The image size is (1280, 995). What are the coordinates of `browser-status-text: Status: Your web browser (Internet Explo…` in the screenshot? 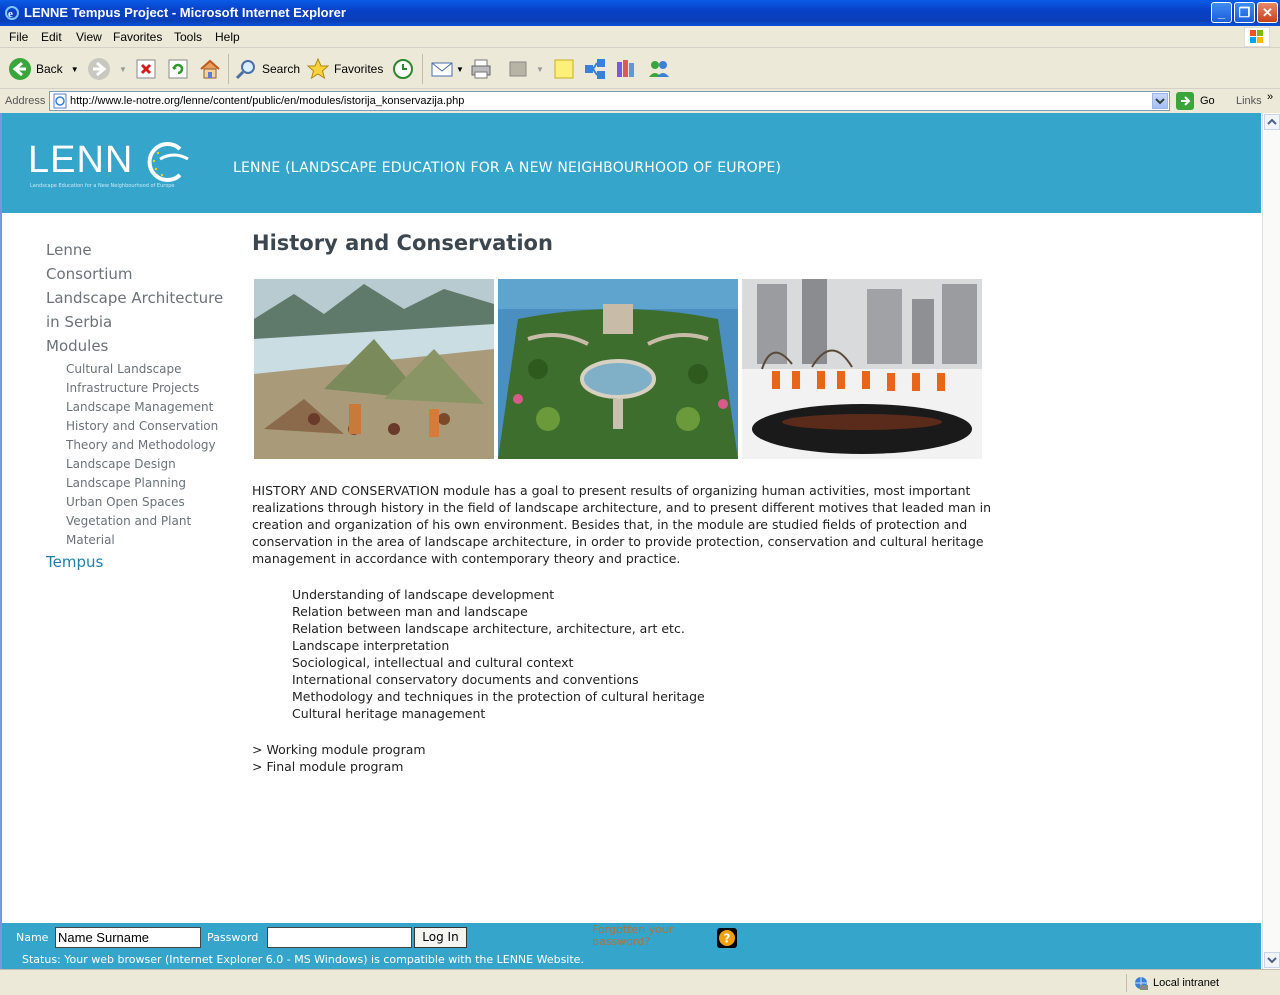 It's located at (303, 959).